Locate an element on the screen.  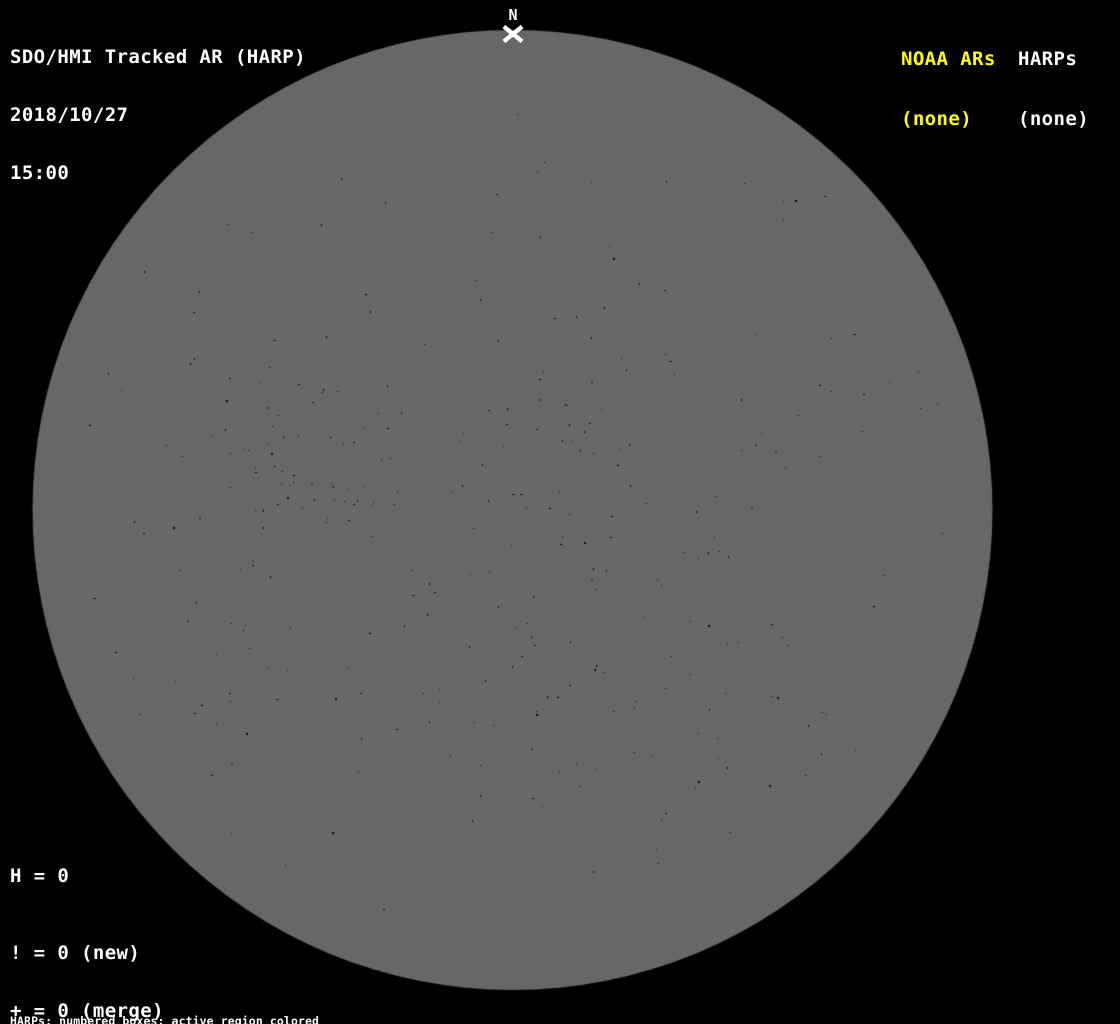
noaa-ars-label: NOAA ARs is located at coordinates (948, 59).